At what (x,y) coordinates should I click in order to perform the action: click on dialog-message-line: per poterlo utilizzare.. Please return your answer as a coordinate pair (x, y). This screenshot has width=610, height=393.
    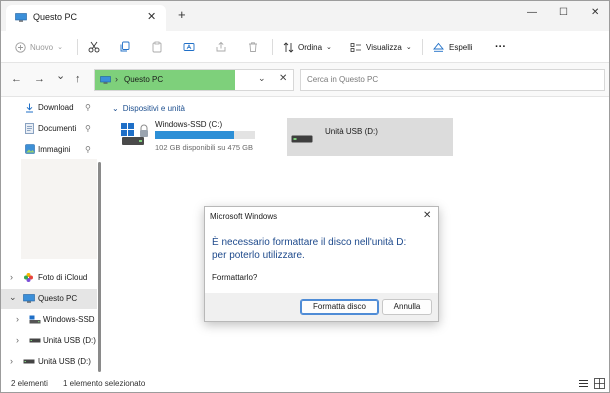
    Looking at the image, I should click on (258, 255).